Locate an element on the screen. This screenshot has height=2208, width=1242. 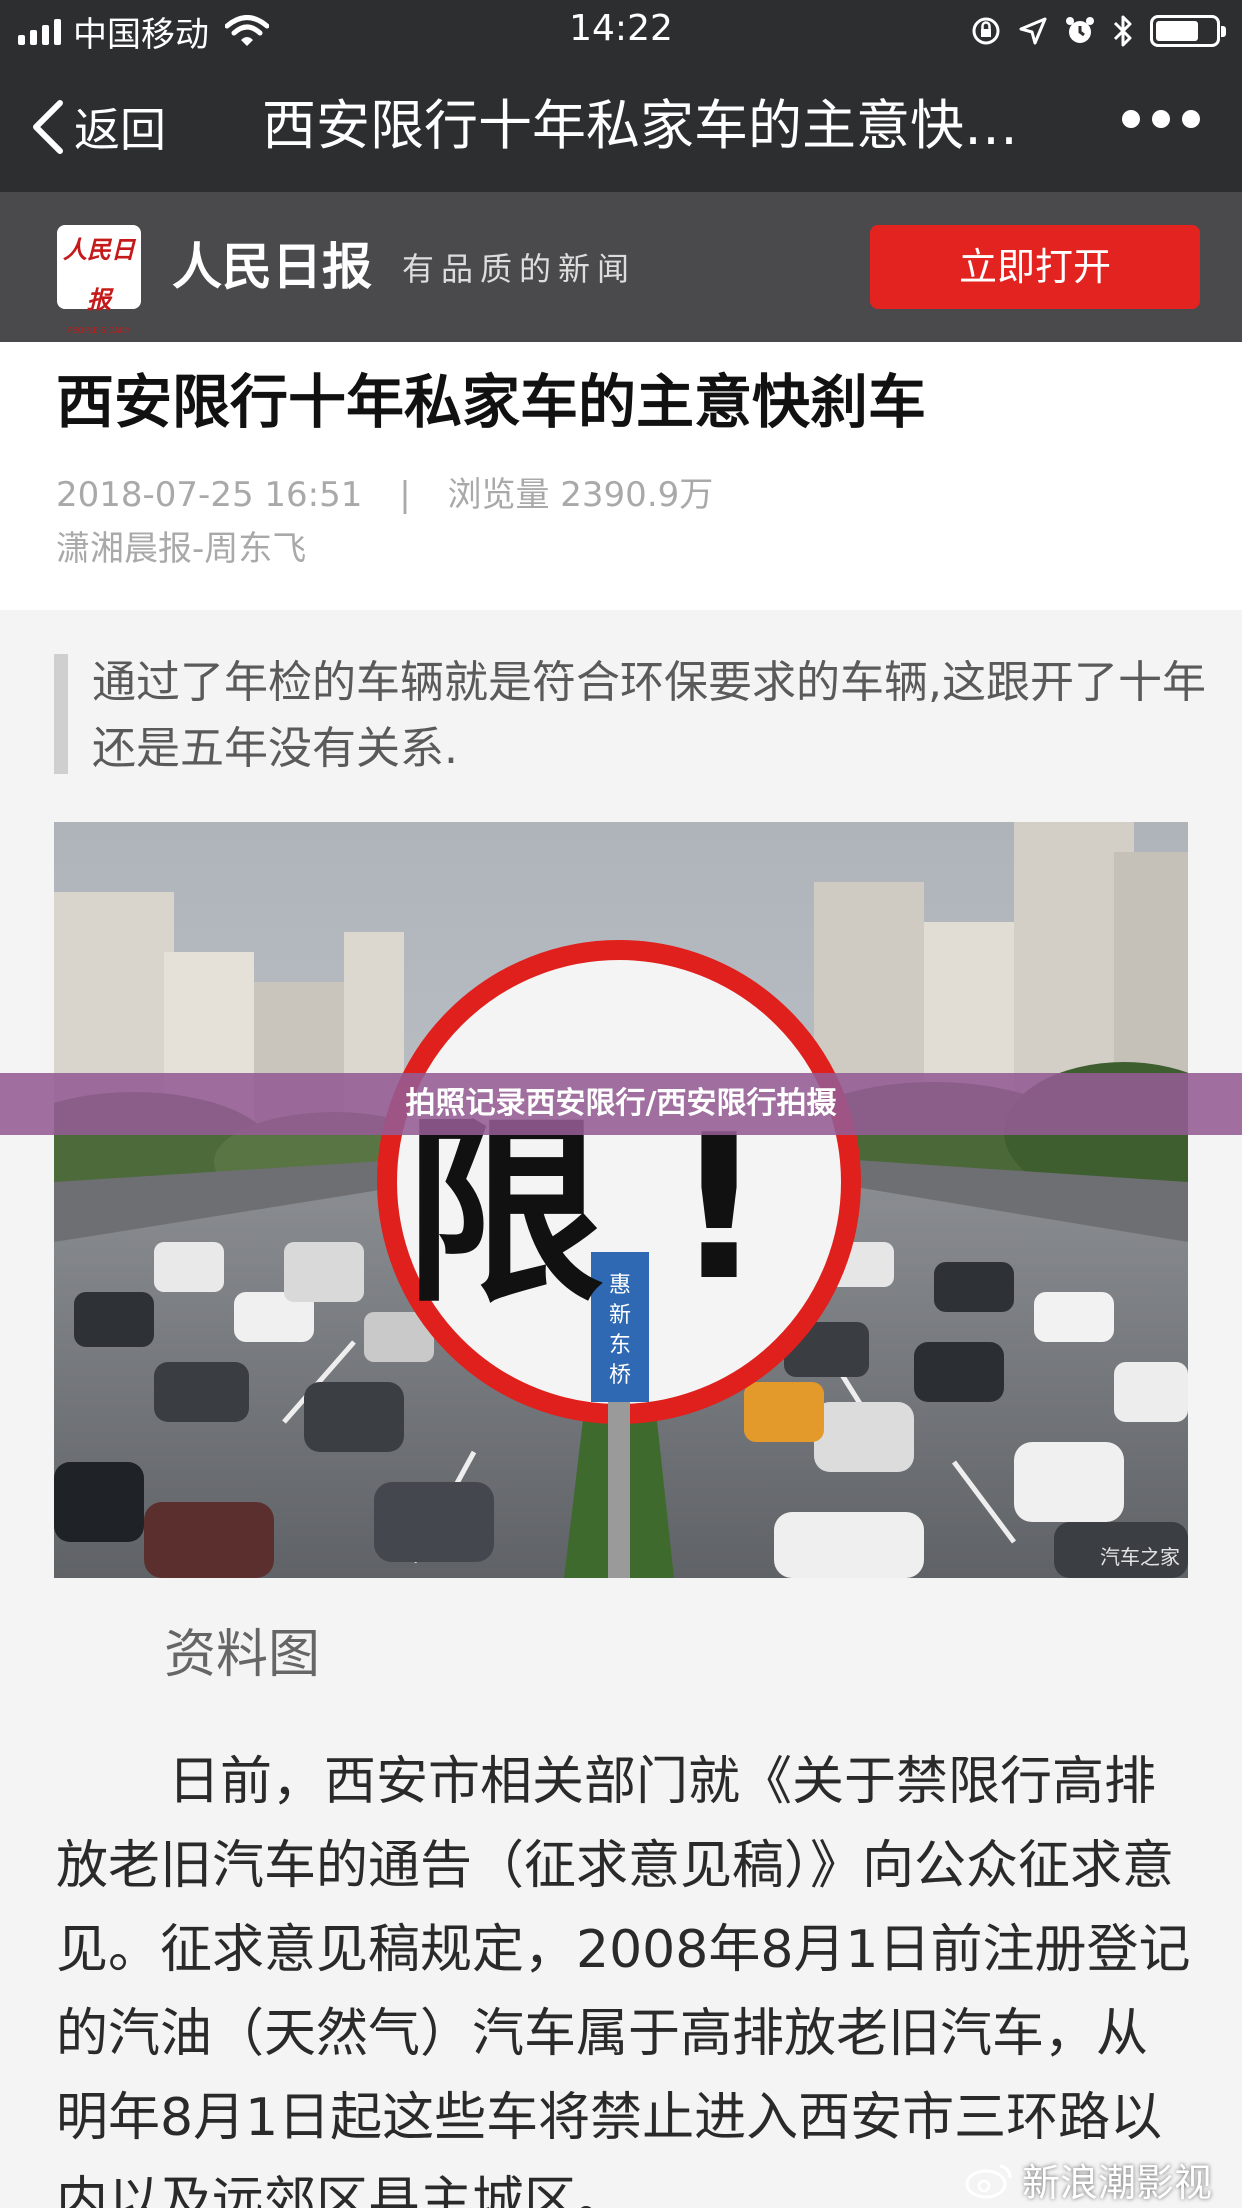
article-title: 西安限行十年私家车的主意快刹车 is located at coordinates (491, 402).